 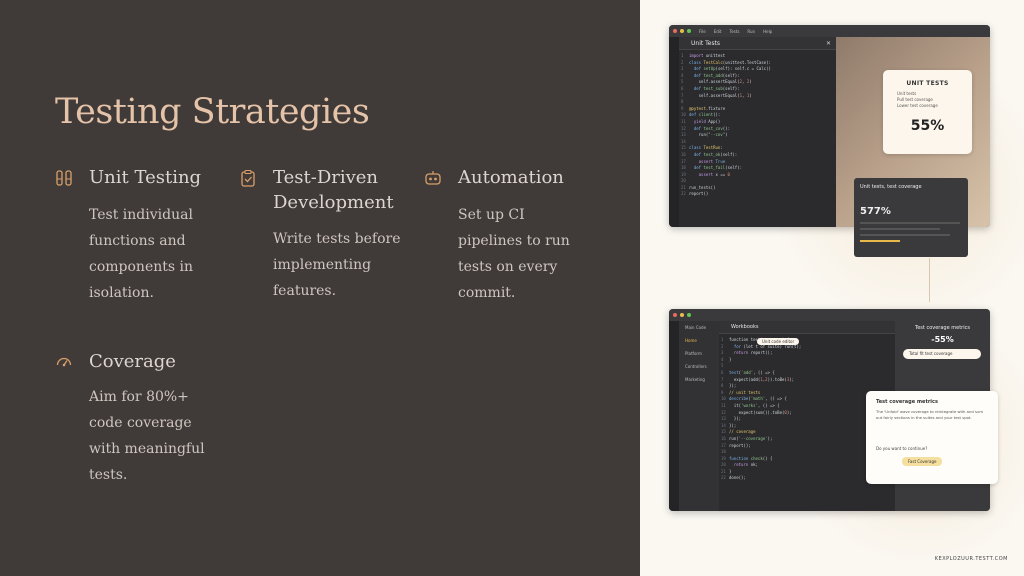 I want to click on feature-line: isolation., so click(x=121, y=293).